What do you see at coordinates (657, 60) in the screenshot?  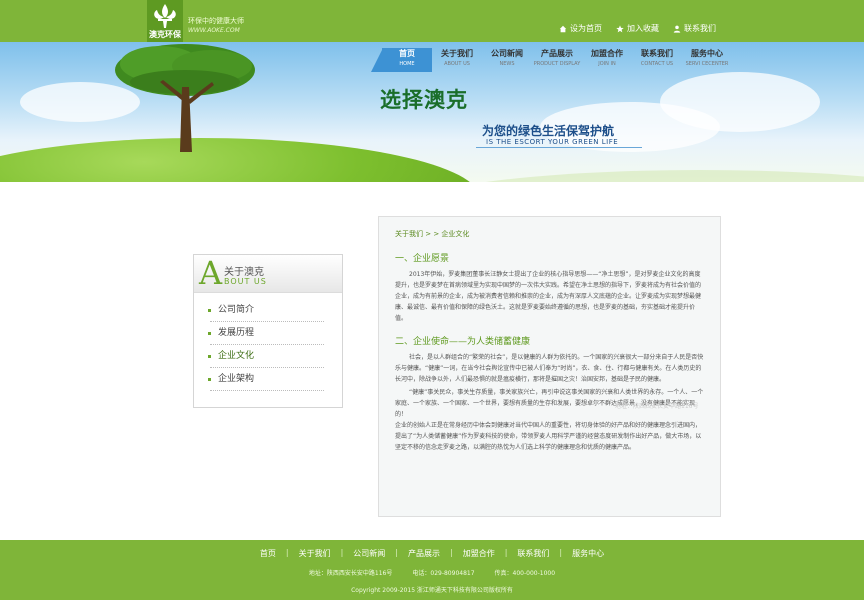 I see `nav-item-contact: 联系我们 CONTACT US` at bounding box center [657, 60].